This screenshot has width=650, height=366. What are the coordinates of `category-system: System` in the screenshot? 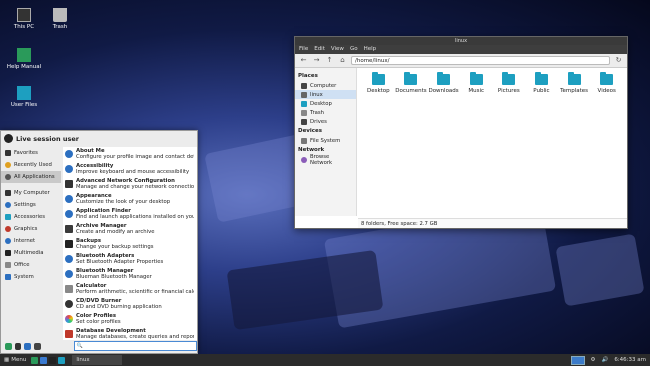 It's located at (31, 277).